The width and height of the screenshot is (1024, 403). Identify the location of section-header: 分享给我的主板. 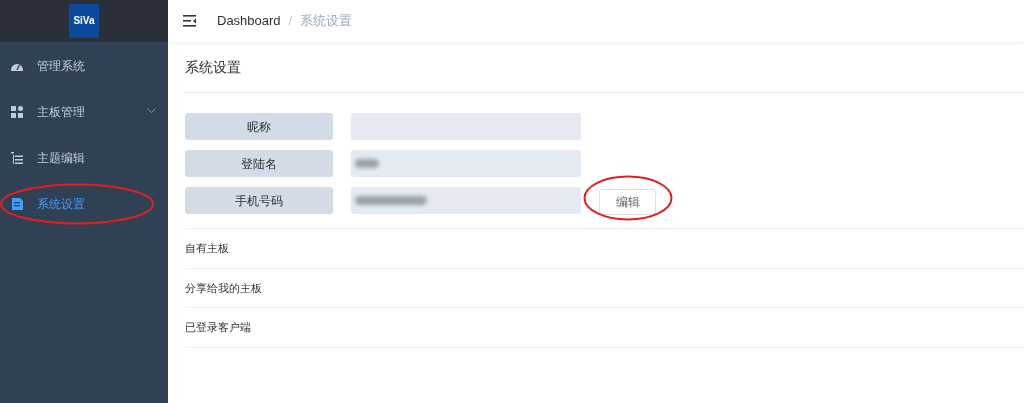
(223, 287).